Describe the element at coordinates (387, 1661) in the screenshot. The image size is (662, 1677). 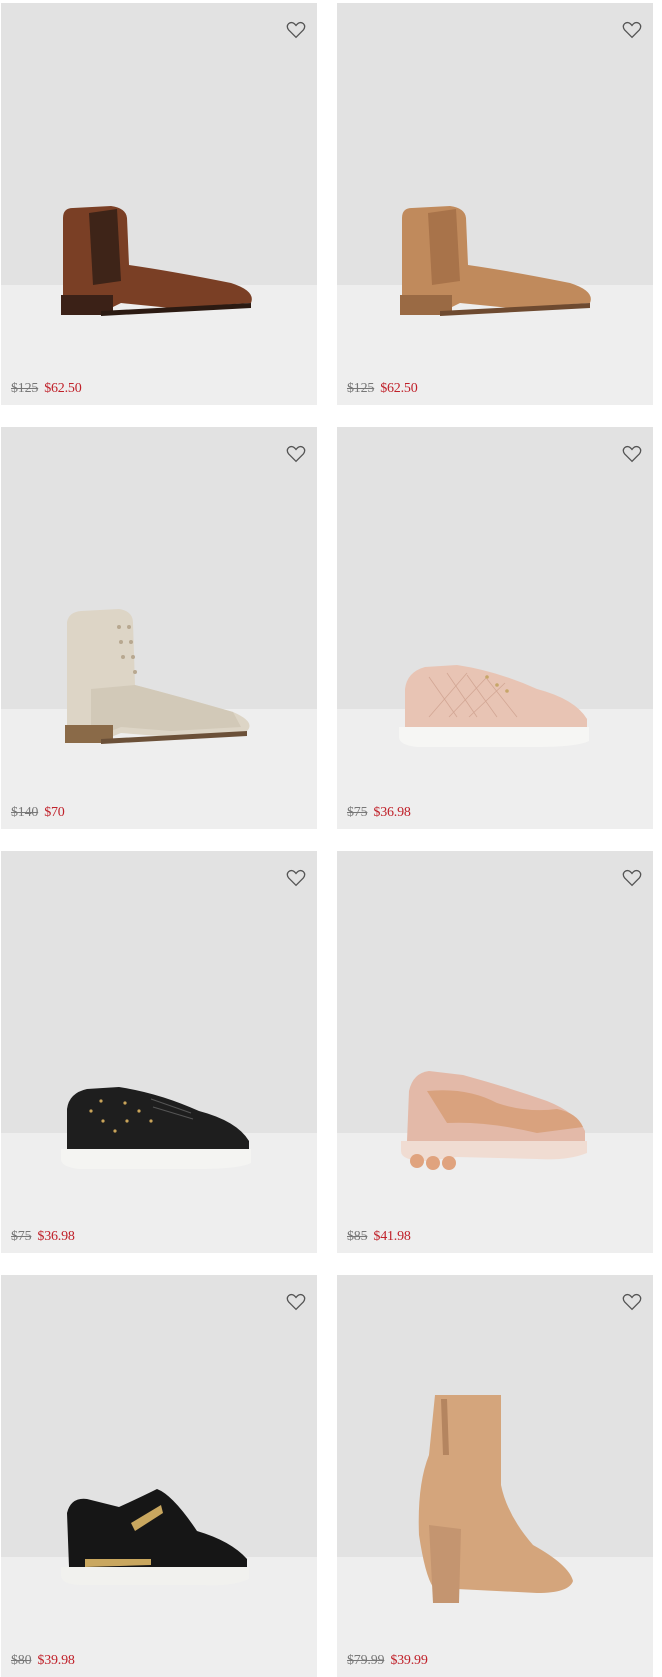
I see `price: $79.99 $39.99` at that location.